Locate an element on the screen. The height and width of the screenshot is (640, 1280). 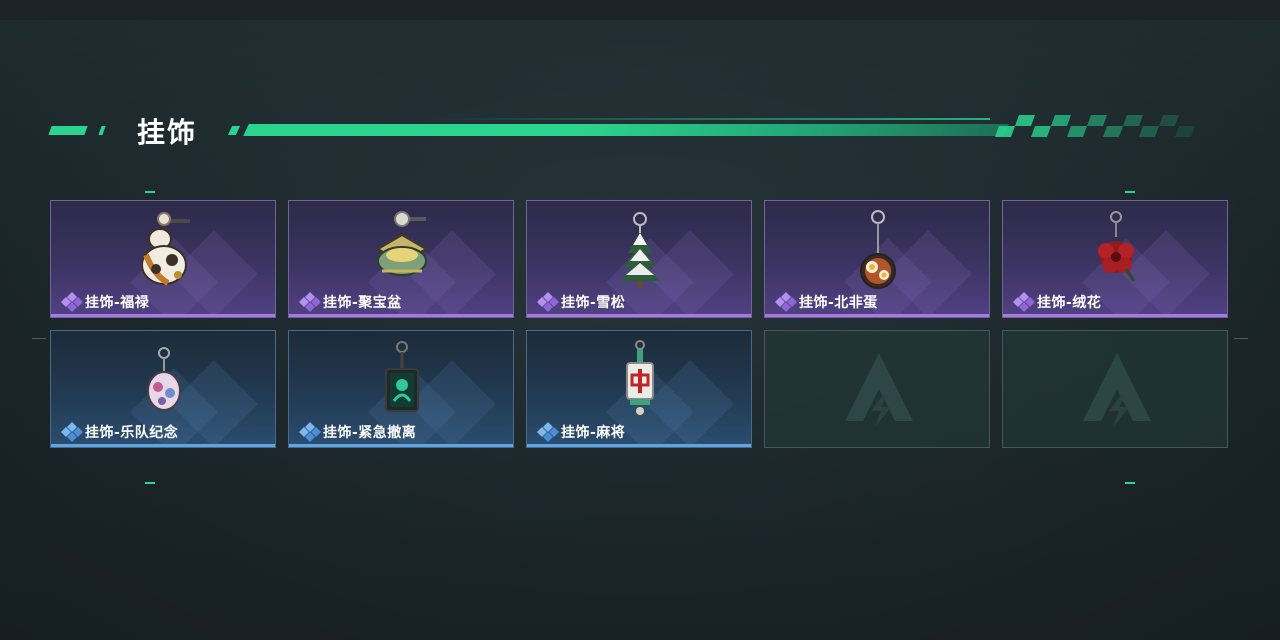
mahjong-tile-charm-icon is located at coordinates (640, 377).